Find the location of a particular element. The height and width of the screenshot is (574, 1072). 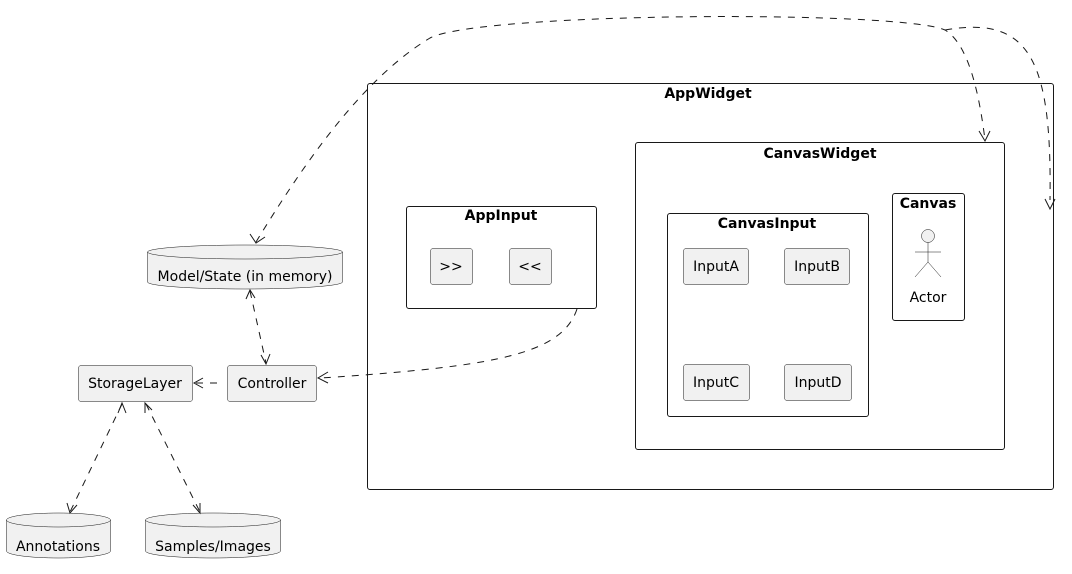

node-forward: >> is located at coordinates (451, 266).